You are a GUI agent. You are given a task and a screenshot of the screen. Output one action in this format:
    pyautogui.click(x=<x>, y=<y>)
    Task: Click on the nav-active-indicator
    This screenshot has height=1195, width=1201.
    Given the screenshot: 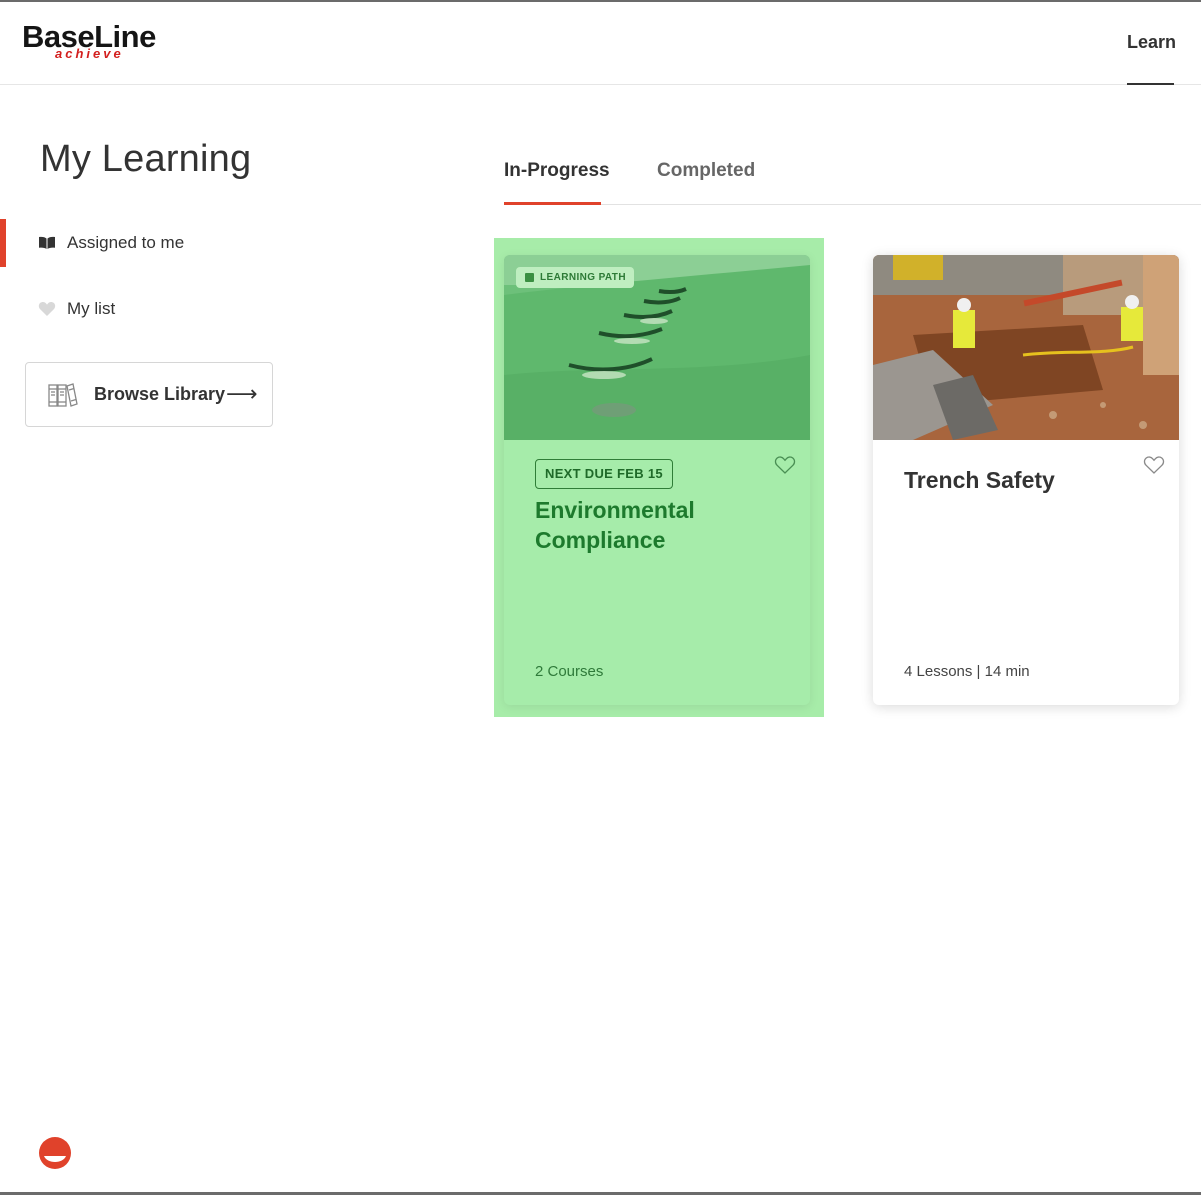 What is the action you would take?
    pyautogui.click(x=1150, y=84)
    